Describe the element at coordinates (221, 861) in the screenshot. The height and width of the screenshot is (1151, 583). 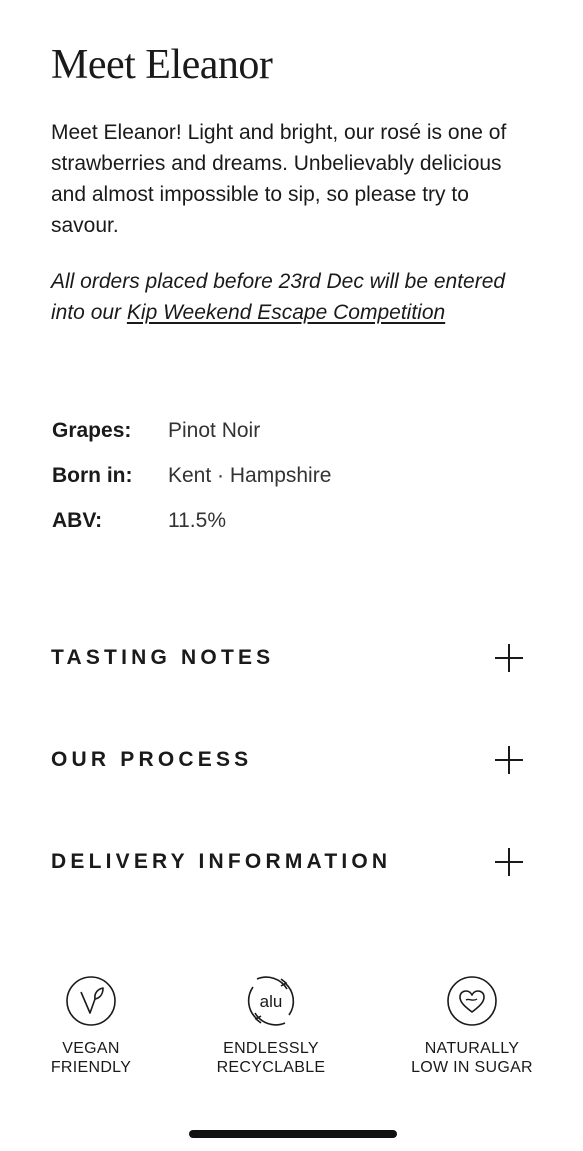
I see `accordion-title: DELIVERY INFORMATION` at that location.